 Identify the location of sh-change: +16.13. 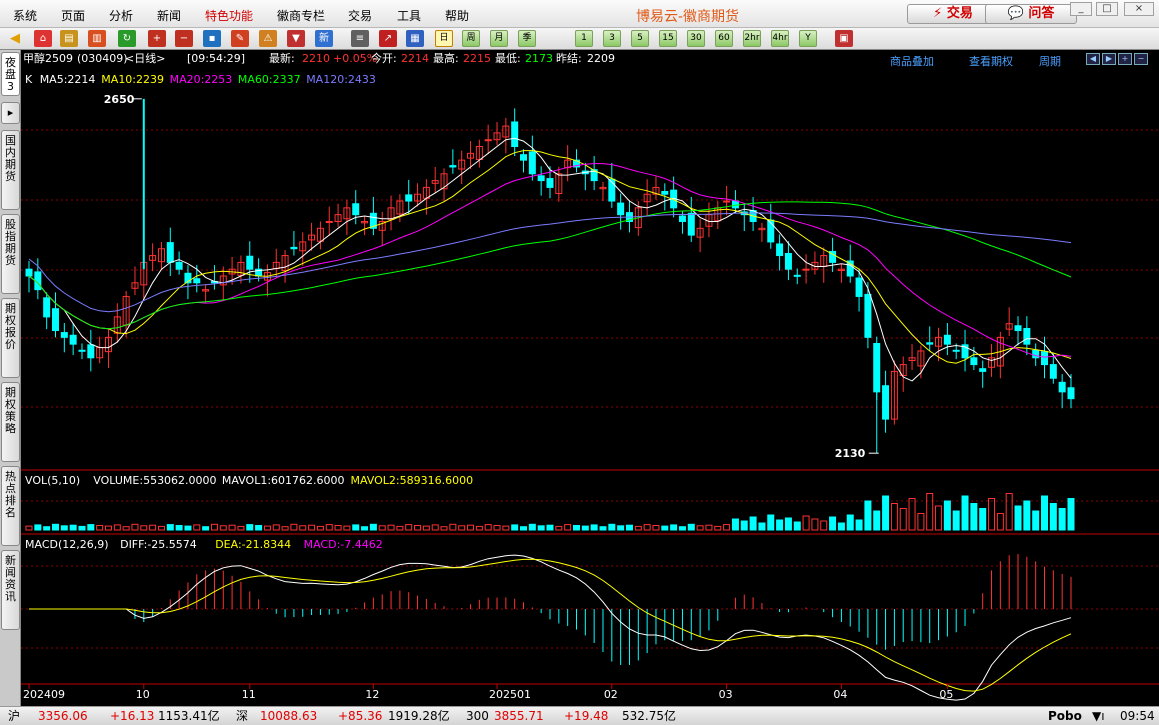
(132, 716).